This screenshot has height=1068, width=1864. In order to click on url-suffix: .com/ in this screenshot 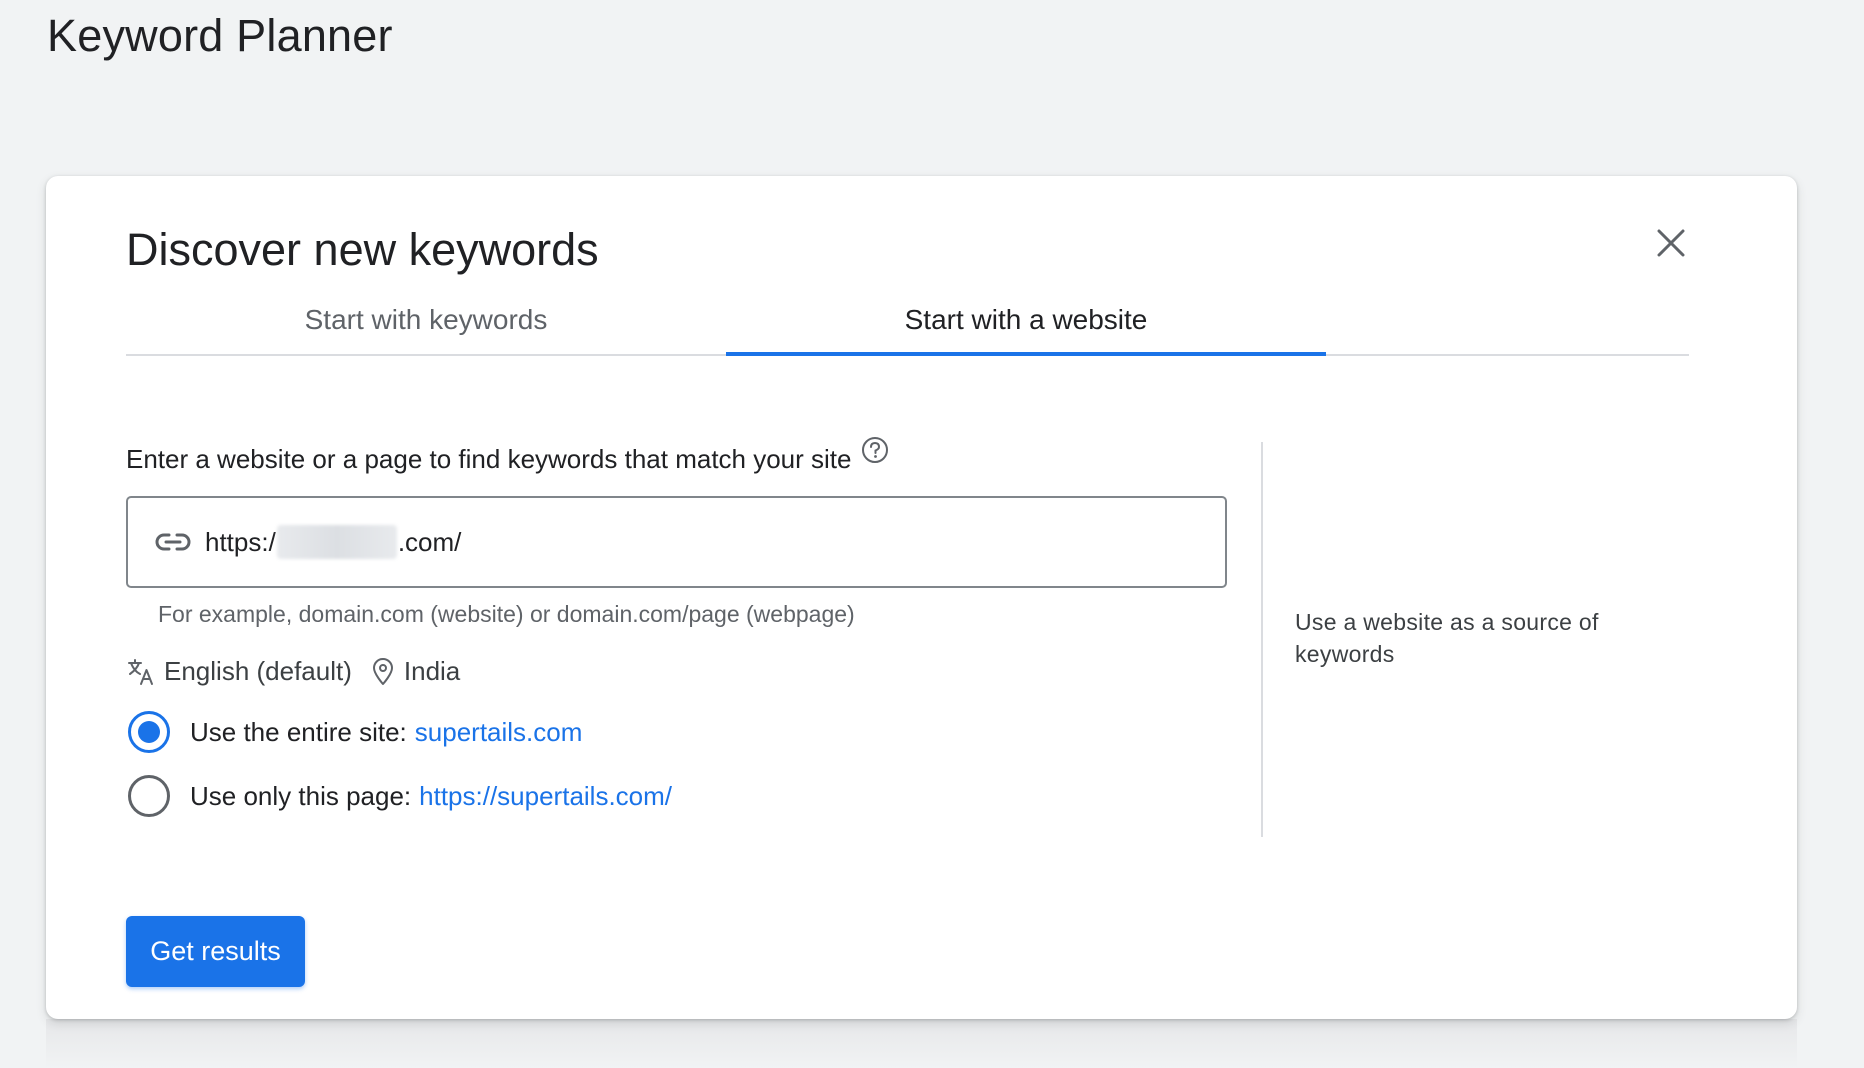, I will do `click(429, 541)`.